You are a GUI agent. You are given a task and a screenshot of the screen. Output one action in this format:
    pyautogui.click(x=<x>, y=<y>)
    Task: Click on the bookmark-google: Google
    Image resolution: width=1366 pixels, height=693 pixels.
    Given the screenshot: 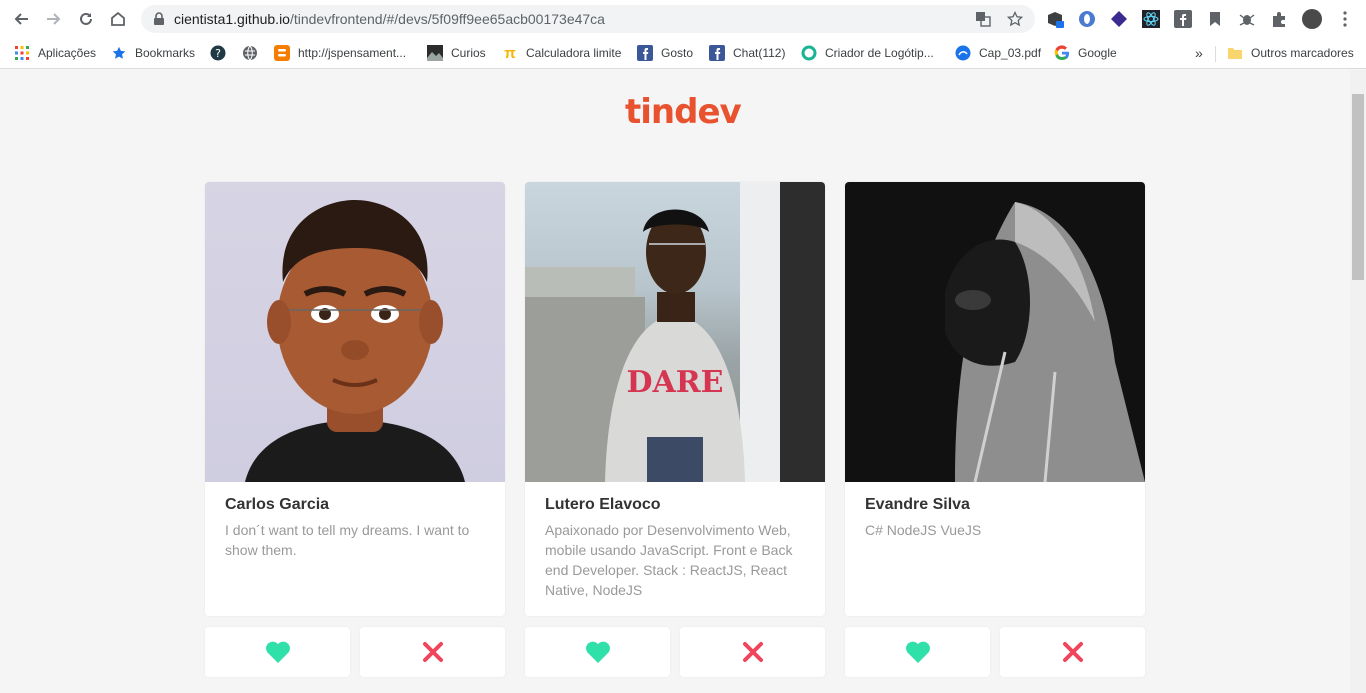 What is the action you would take?
    pyautogui.click(x=1085, y=53)
    